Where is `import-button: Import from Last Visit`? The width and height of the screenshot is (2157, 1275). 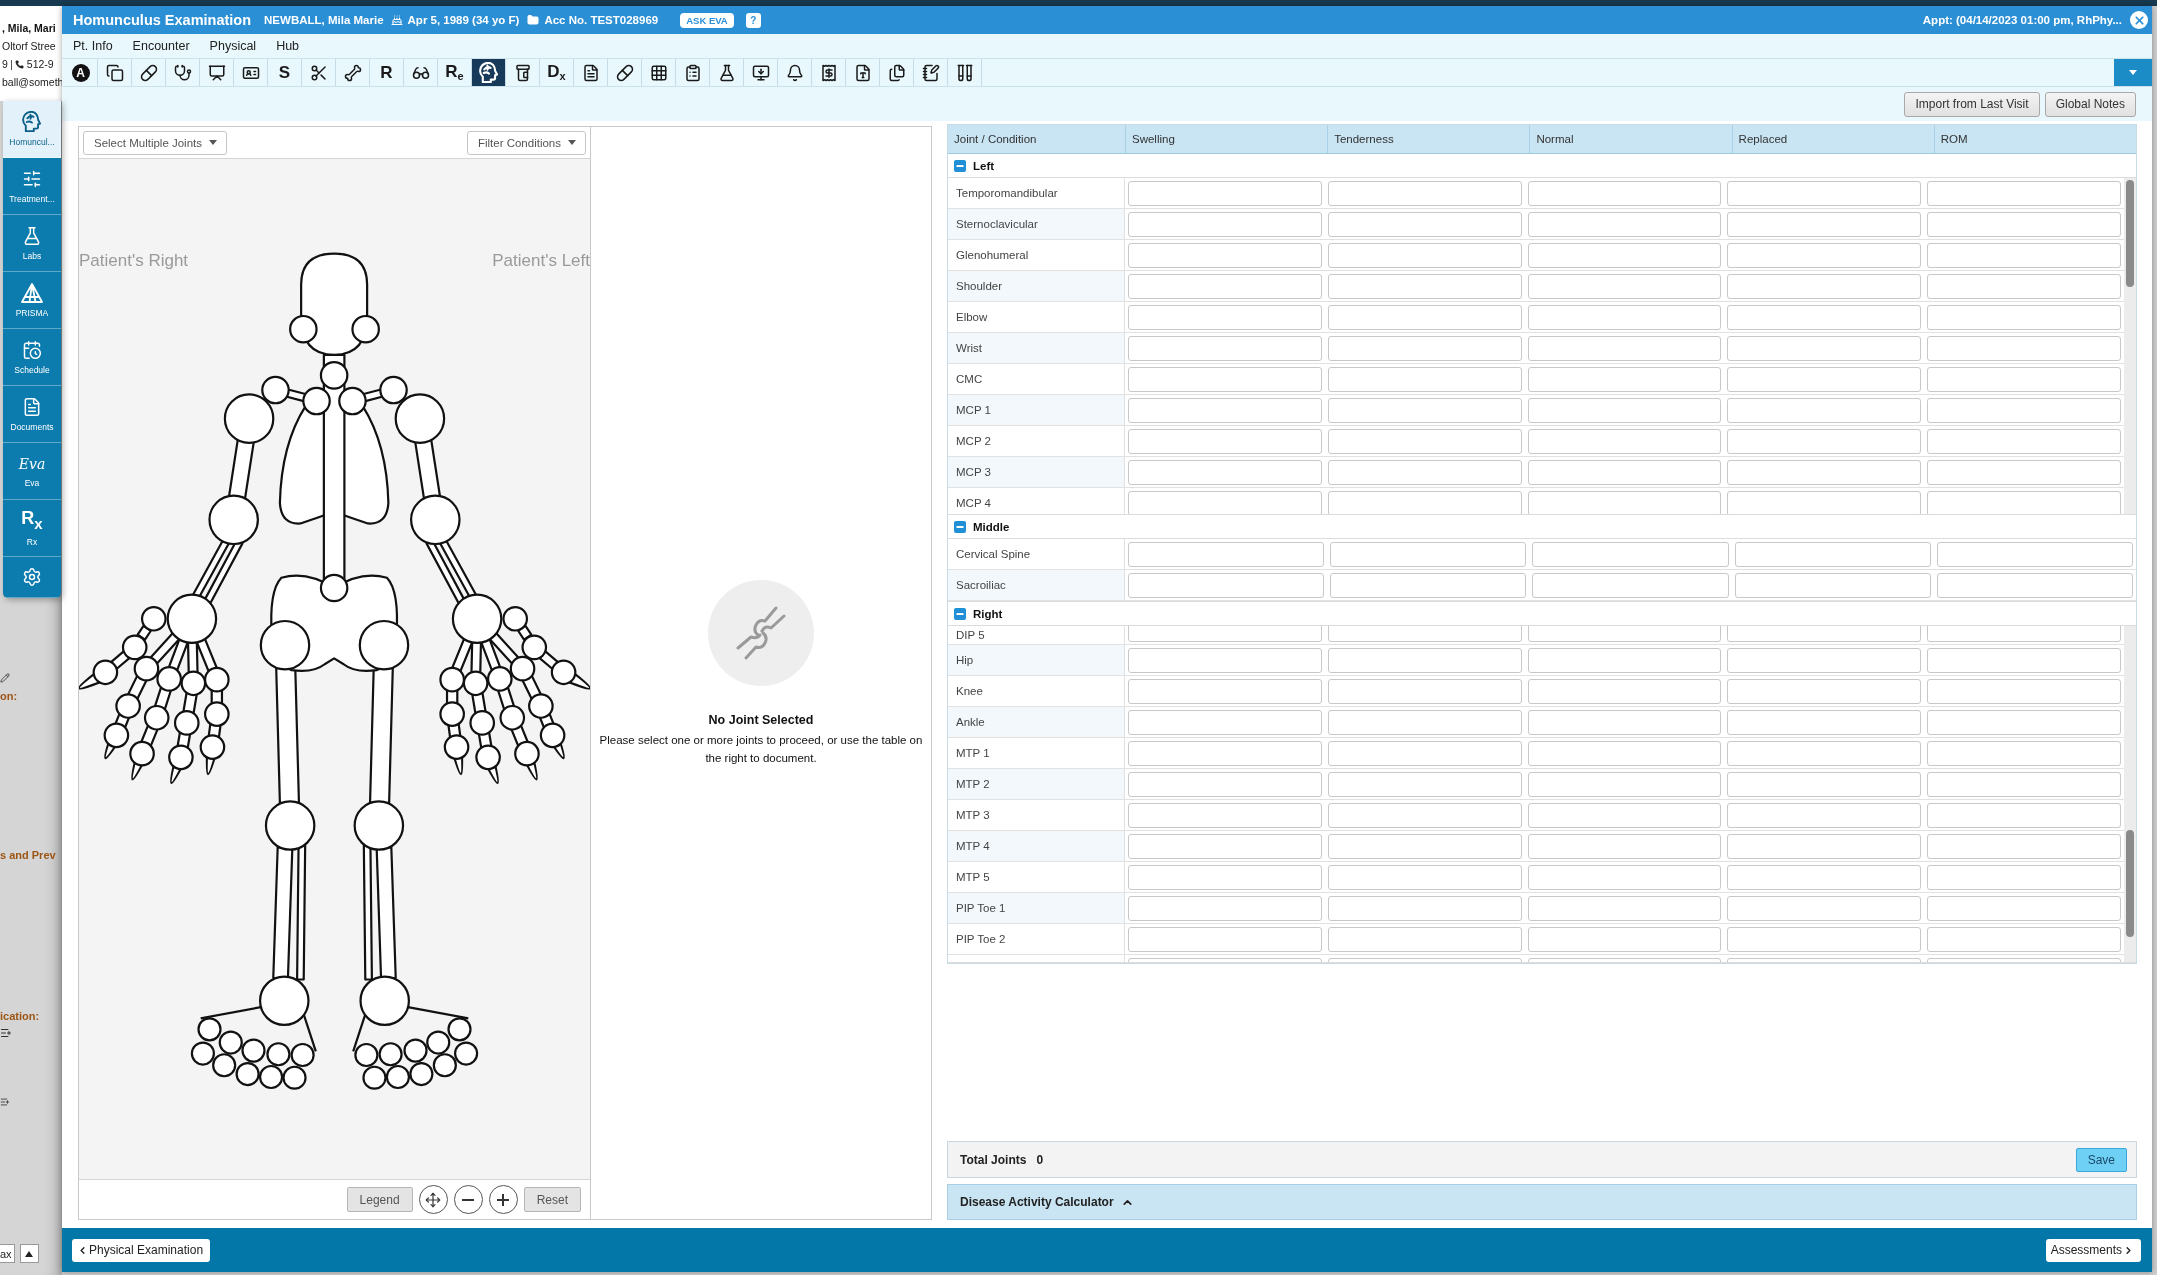 import-button: Import from Last Visit is located at coordinates (1972, 104).